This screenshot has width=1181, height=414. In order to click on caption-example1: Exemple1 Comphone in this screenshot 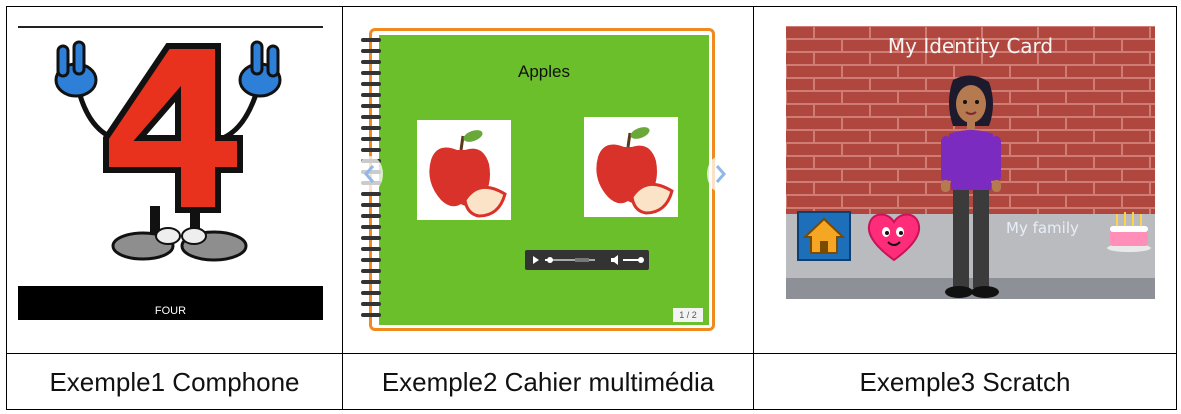, I will do `click(174, 381)`.